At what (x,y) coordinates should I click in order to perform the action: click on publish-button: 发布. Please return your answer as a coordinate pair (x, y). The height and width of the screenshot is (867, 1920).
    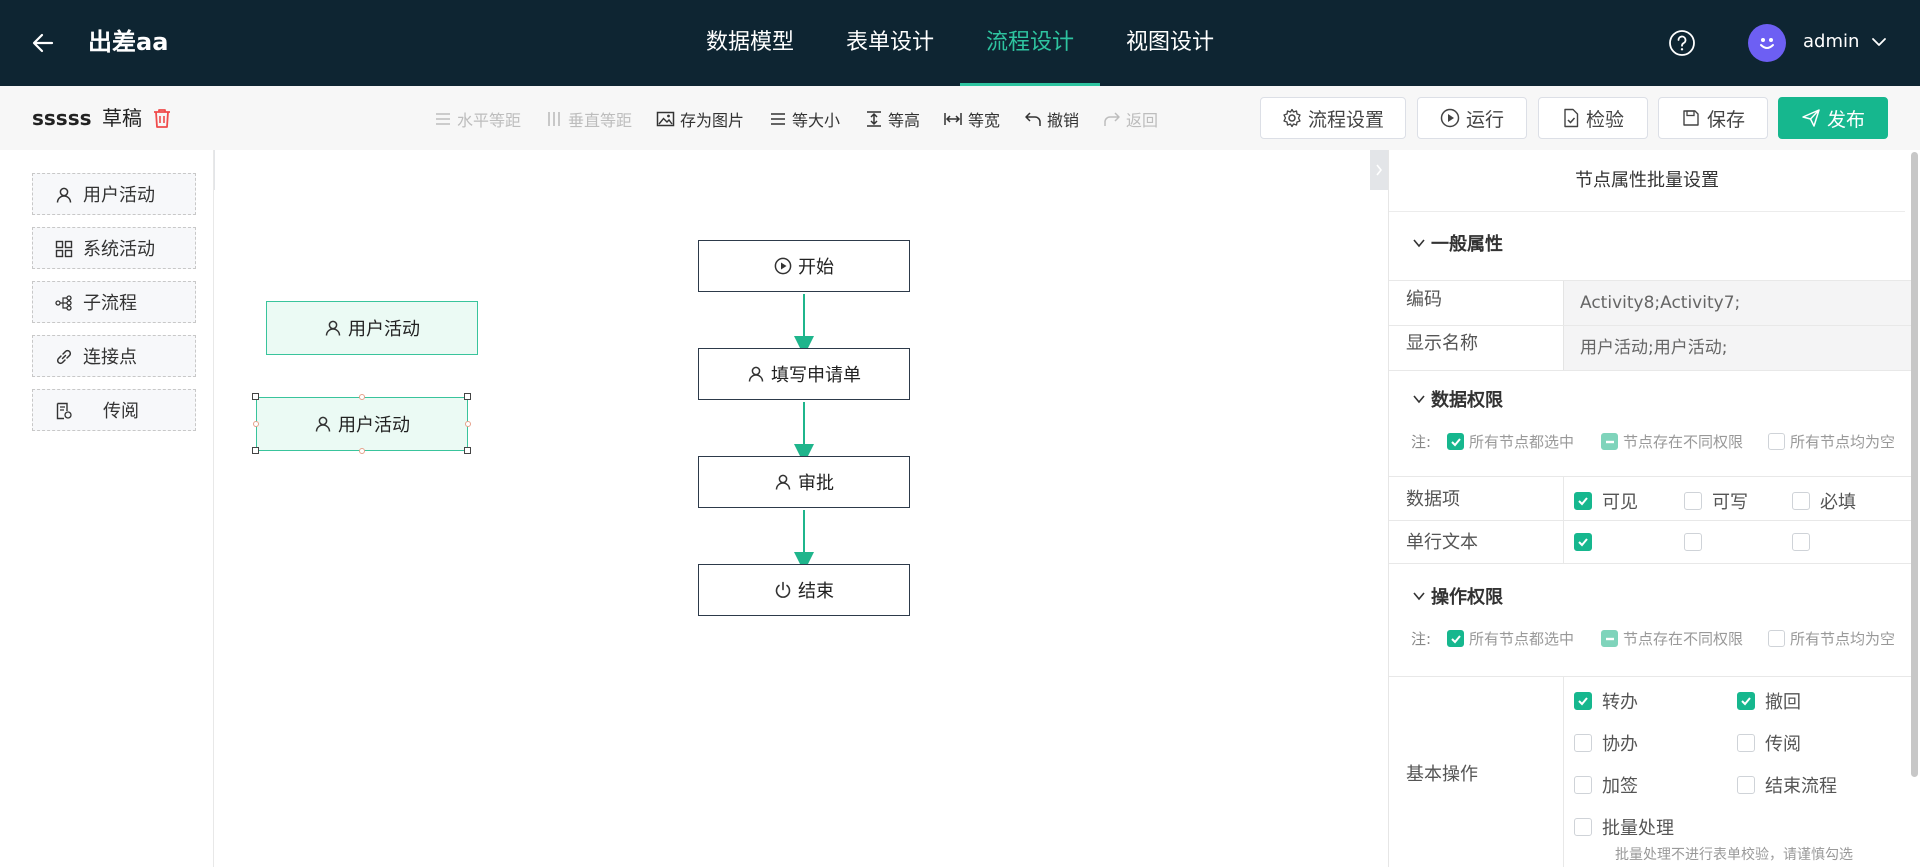
    Looking at the image, I should click on (1833, 118).